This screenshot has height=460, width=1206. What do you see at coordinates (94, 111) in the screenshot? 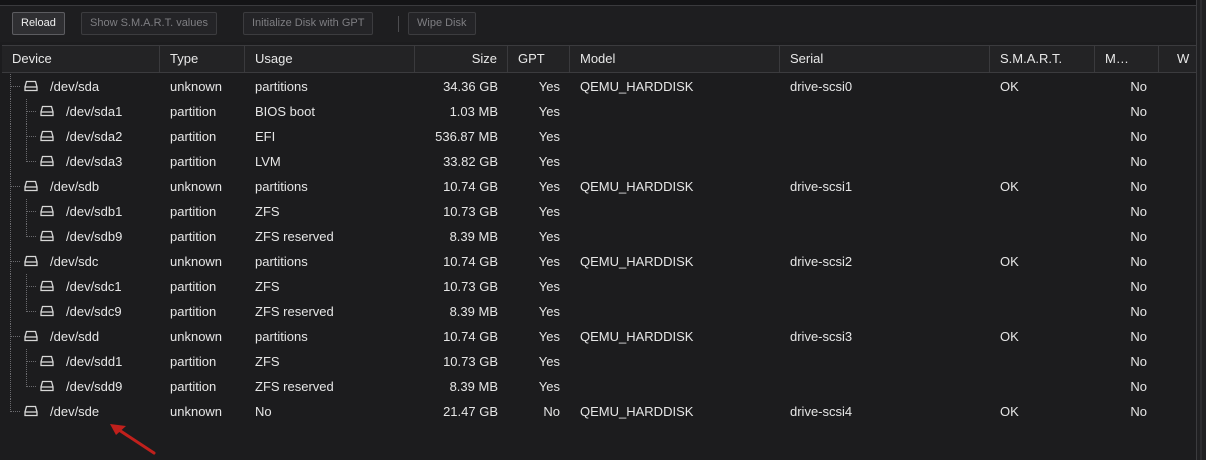
I see `device-name: /dev/sda1` at bounding box center [94, 111].